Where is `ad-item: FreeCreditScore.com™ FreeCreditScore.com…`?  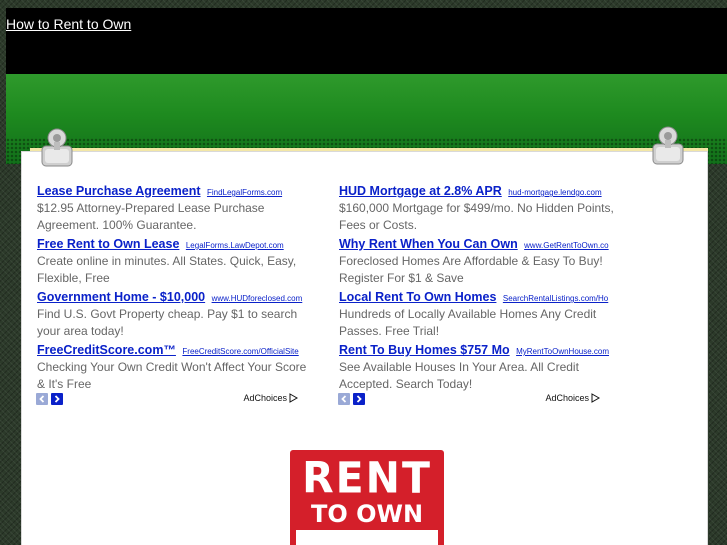
ad-item: FreeCreditScore.com™ FreeCreditScore.com… is located at coordinates (174, 367).